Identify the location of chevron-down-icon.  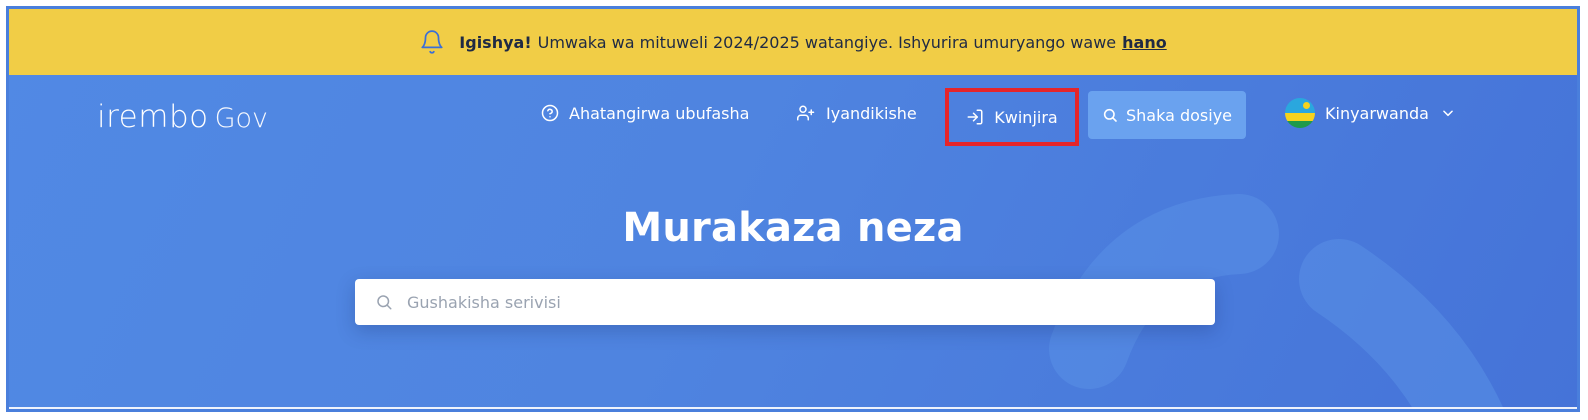
(1448, 113).